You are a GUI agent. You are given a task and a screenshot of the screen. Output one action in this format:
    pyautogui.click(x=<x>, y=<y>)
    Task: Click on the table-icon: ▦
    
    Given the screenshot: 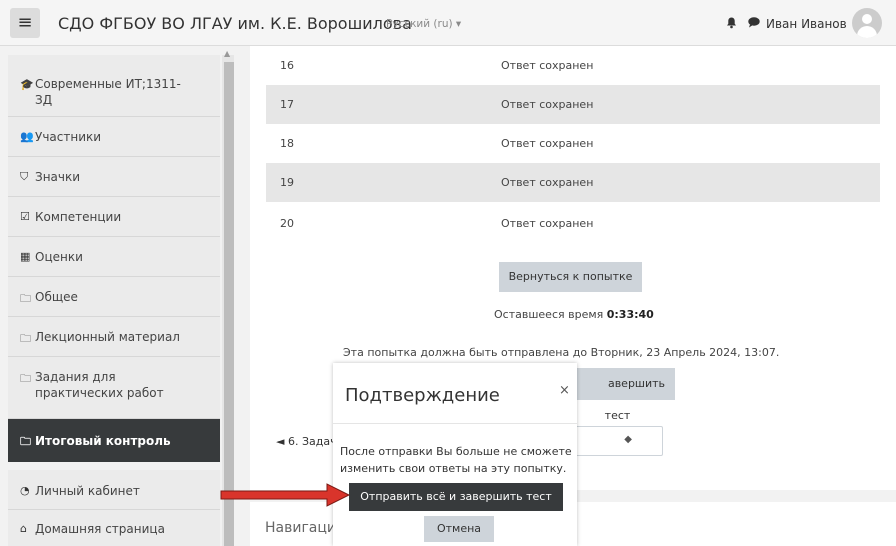 What is the action you would take?
    pyautogui.click(x=25, y=256)
    